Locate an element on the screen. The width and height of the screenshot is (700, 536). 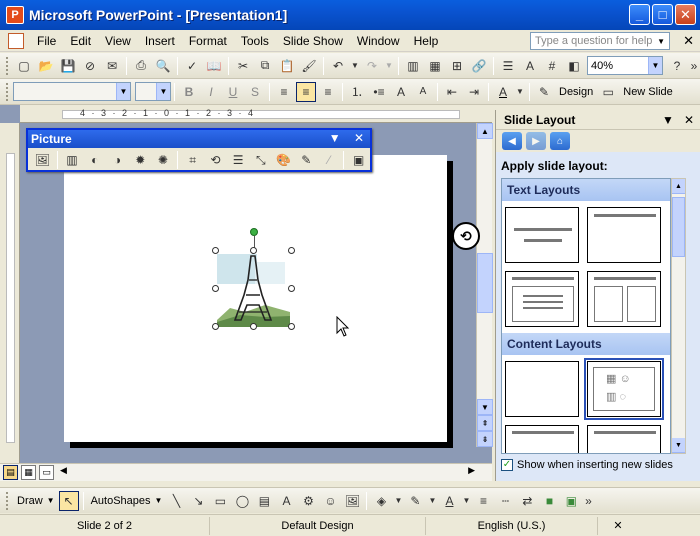
redo-dropdown-icon: ▼ is located at coordinates (389, 66).